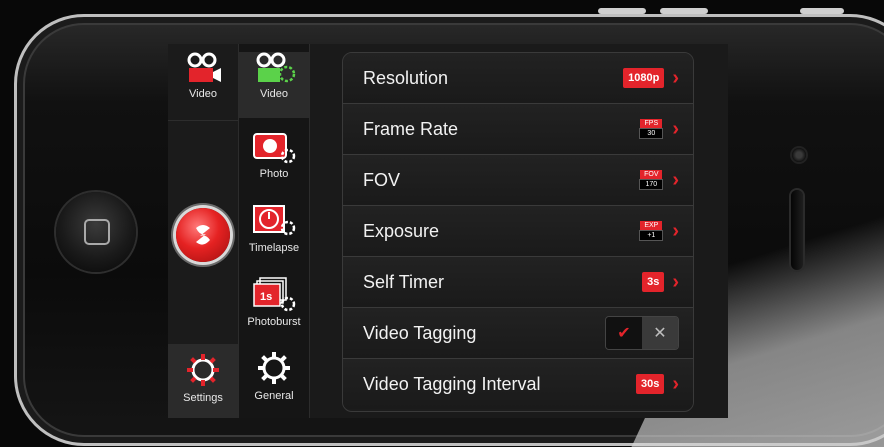 Image resolution: width=884 pixels, height=447 pixels. Describe the element at coordinates (274, 94) in the screenshot. I see `secondary-nav-video-label: Video` at that location.